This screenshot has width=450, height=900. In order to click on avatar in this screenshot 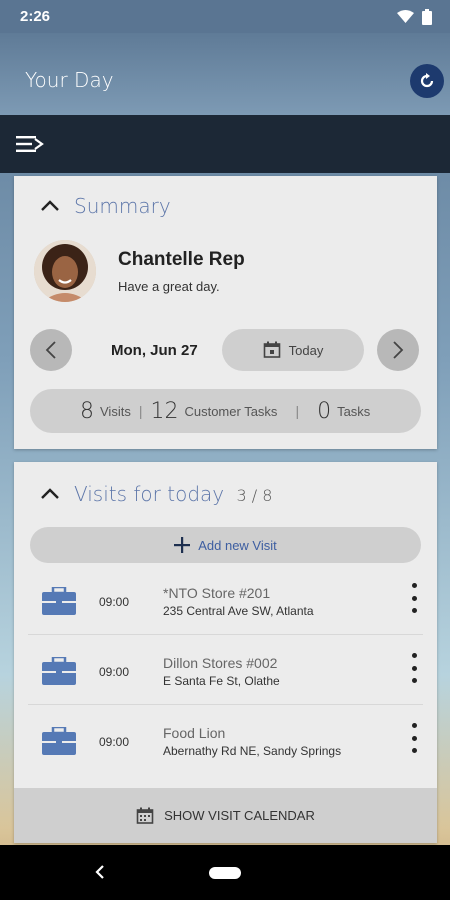, I will do `click(65, 271)`.